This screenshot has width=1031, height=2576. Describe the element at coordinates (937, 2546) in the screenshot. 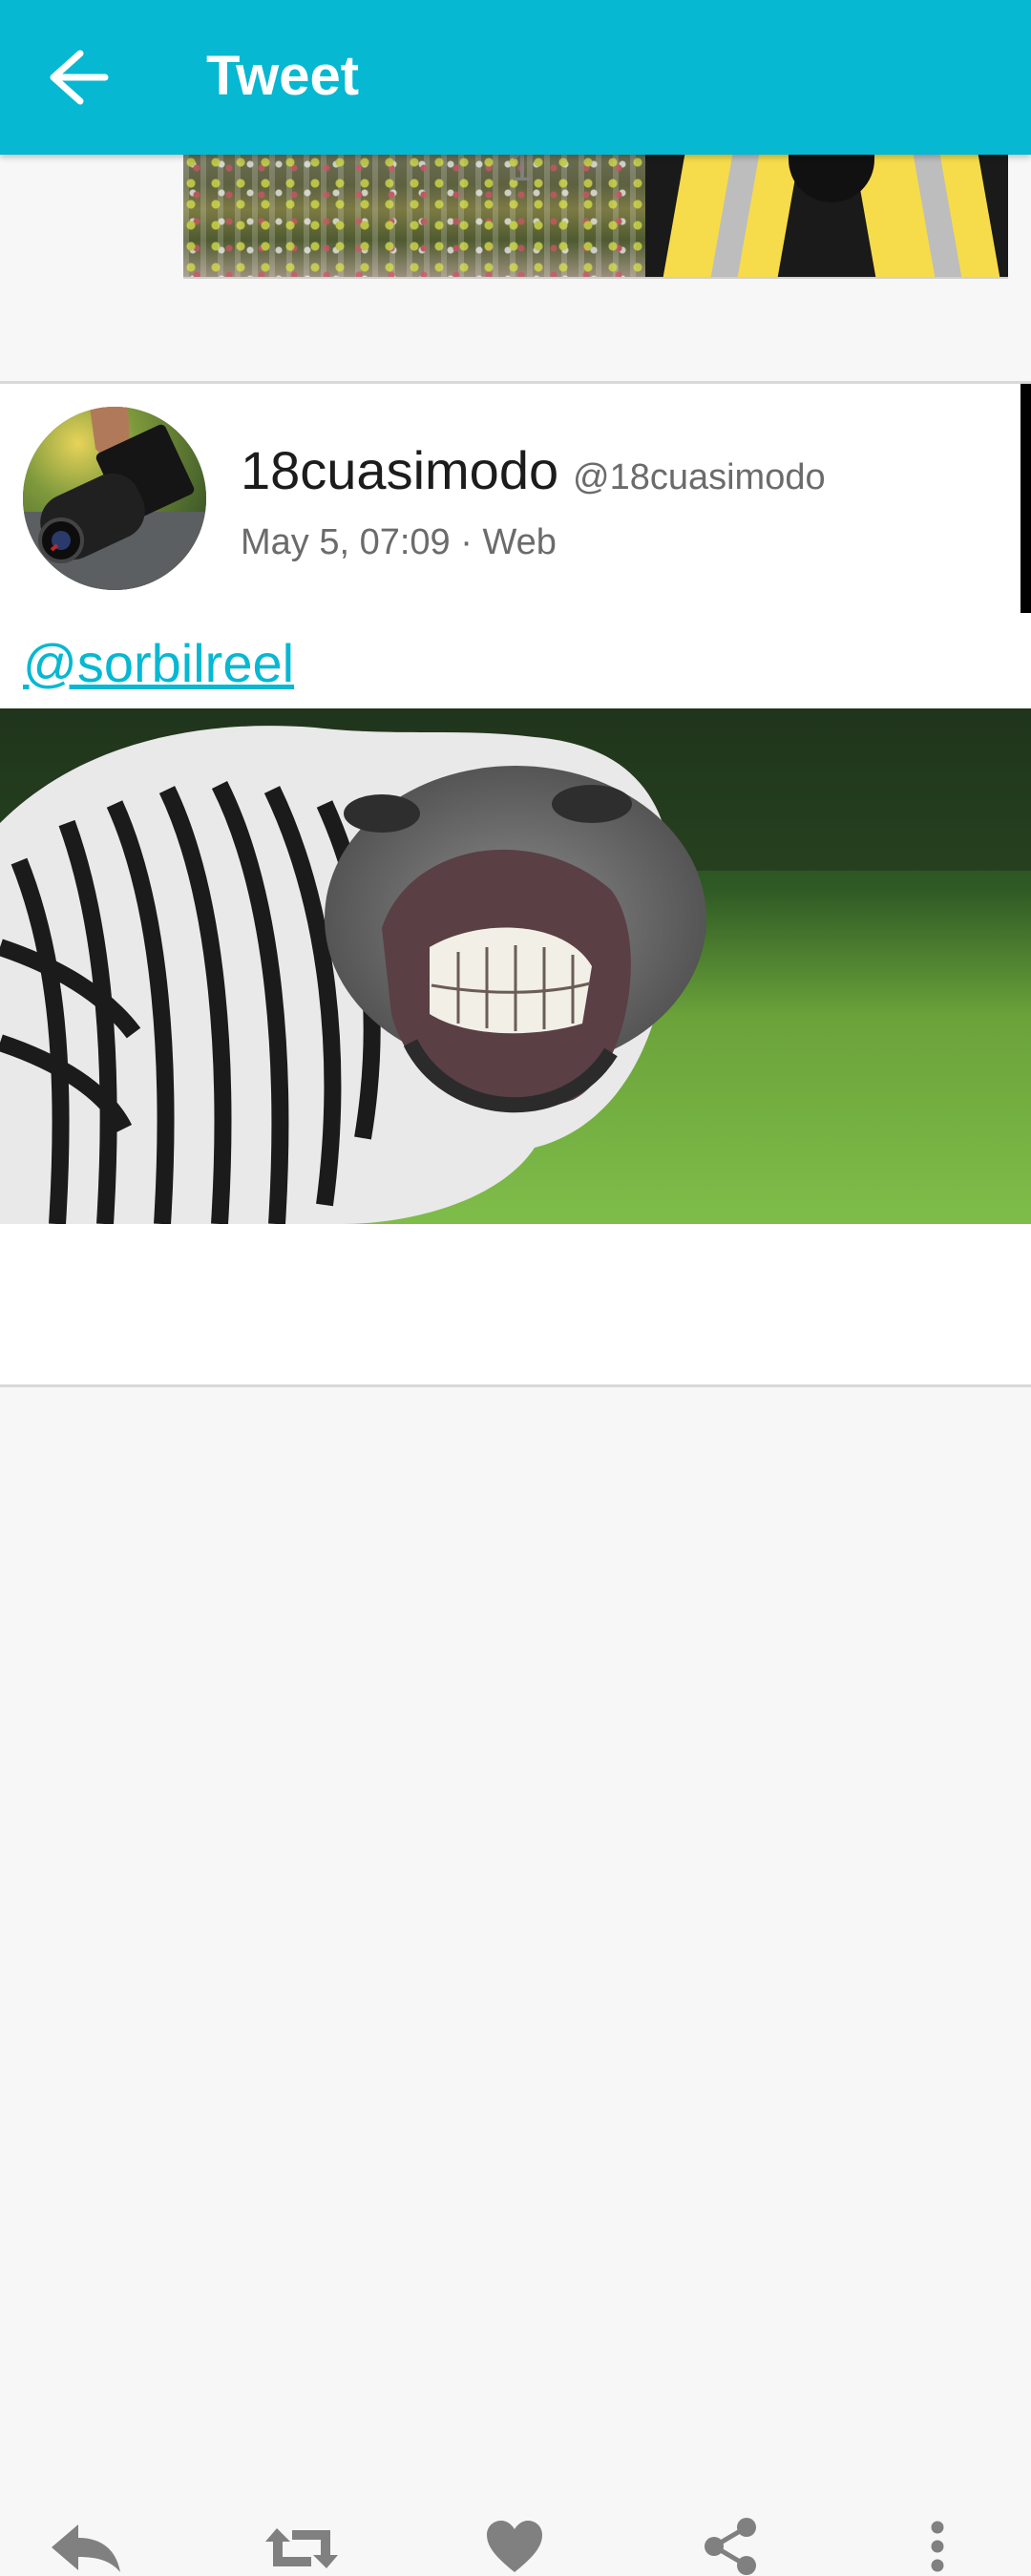

I see `more-vertical-icon` at that location.